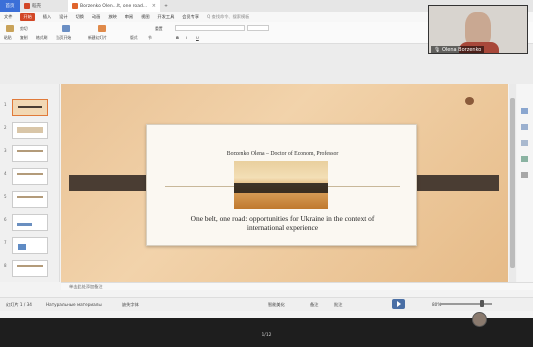 The image size is (533, 347). I want to click on camel-caravan-silhouette, so click(281, 188).